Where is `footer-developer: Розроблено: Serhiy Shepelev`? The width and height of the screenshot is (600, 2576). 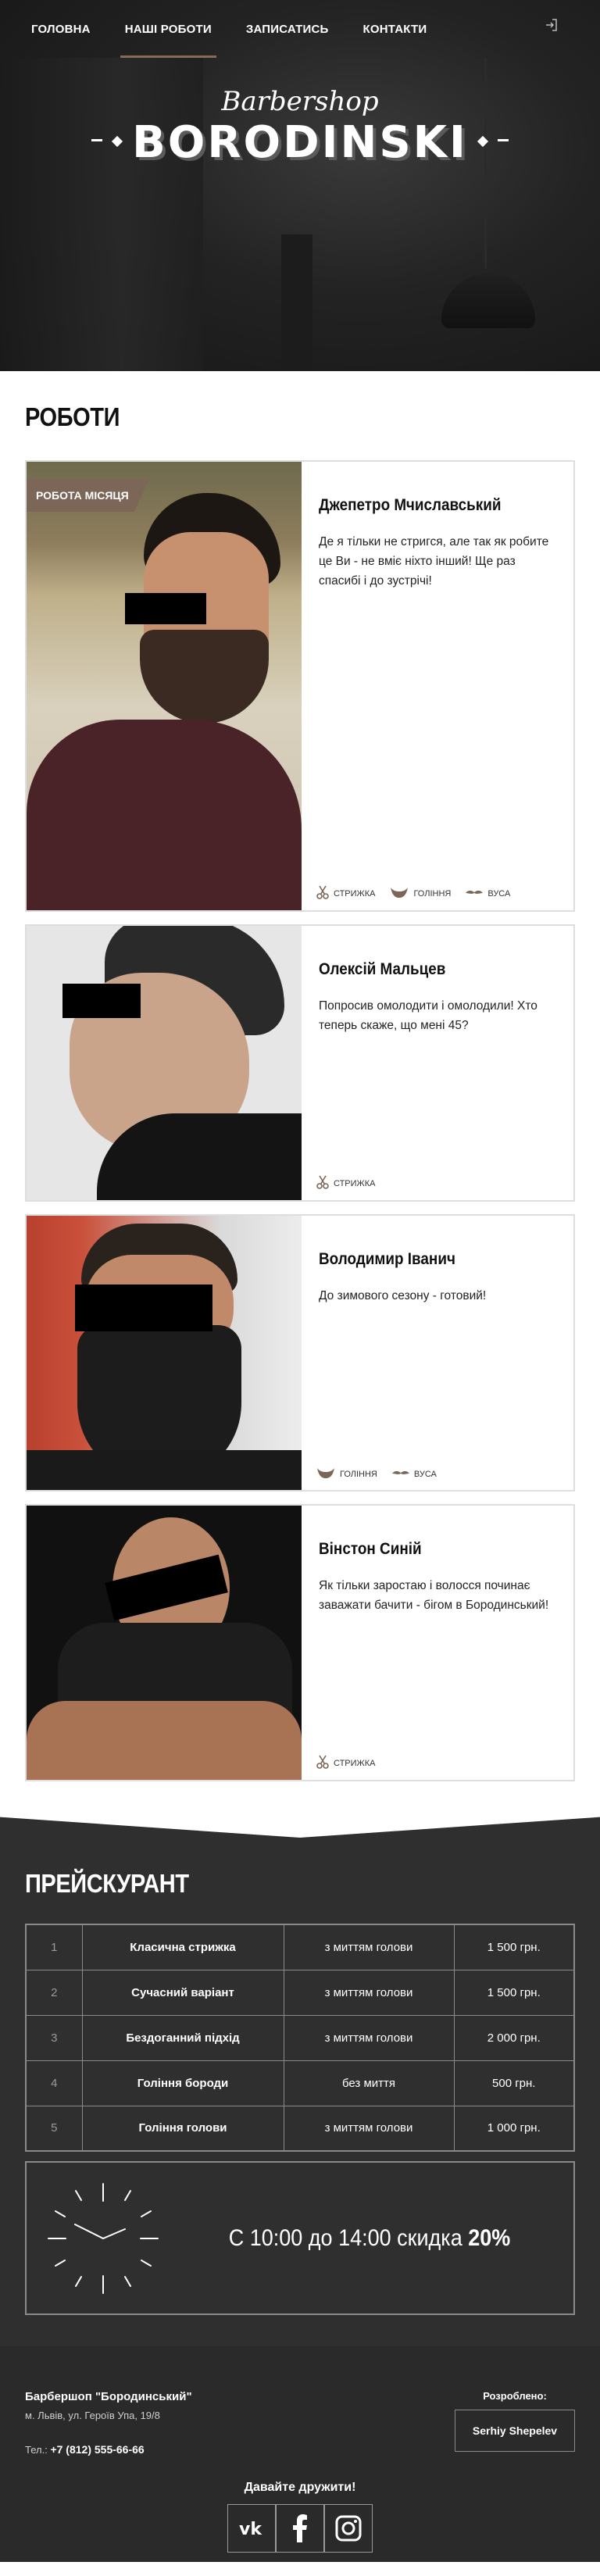
footer-developer: Розроблено: Serhiy Shepelev is located at coordinates (515, 2423).